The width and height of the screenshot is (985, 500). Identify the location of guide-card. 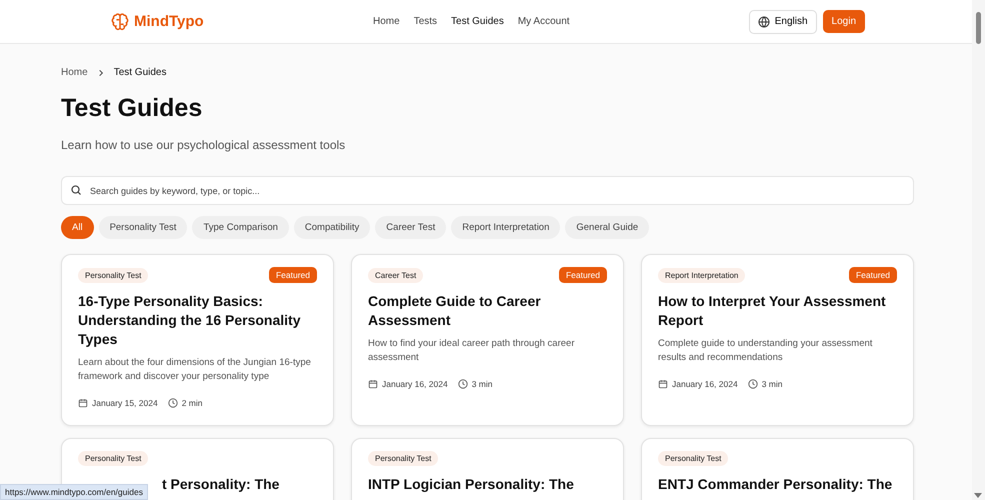
(197, 340).